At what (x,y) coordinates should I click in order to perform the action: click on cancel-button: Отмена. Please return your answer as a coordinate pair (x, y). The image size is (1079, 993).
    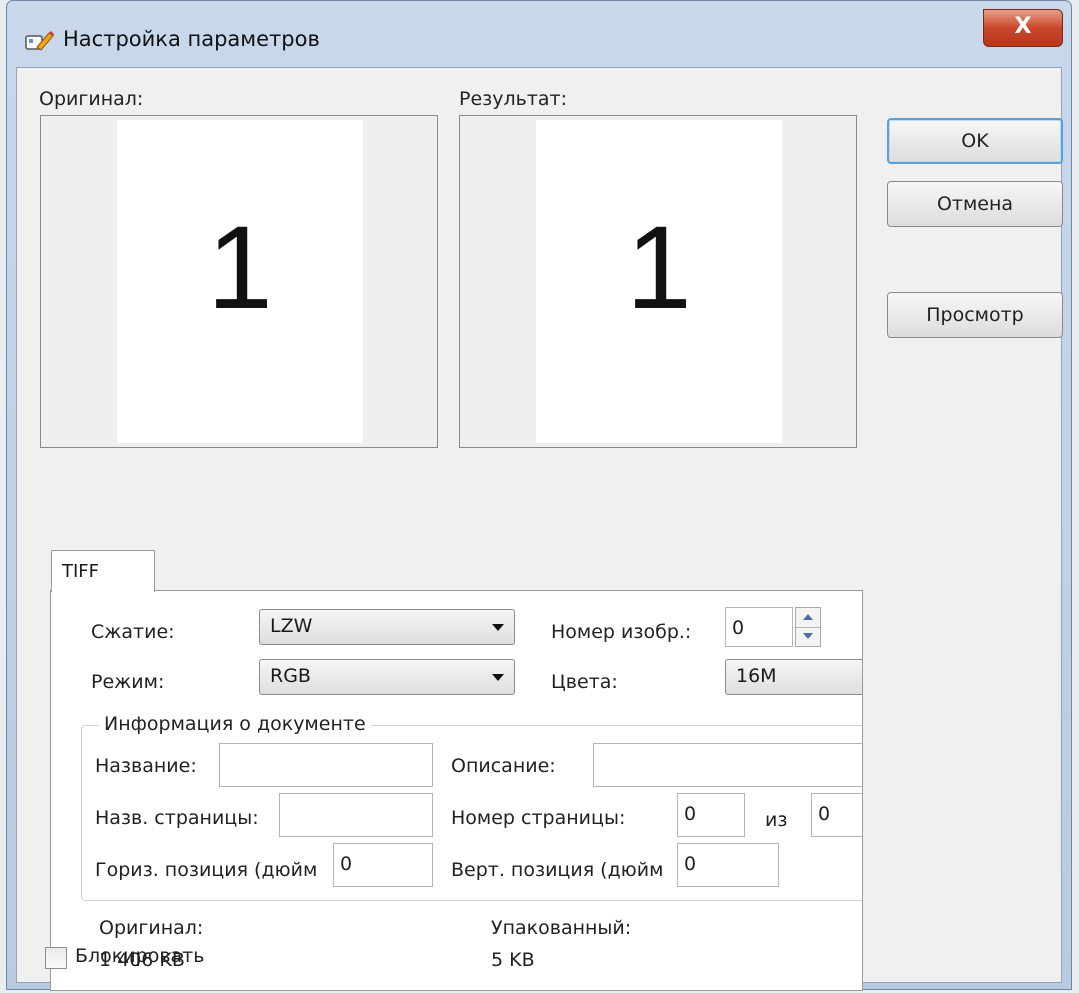
    Looking at the image, I should click on (975, 204).